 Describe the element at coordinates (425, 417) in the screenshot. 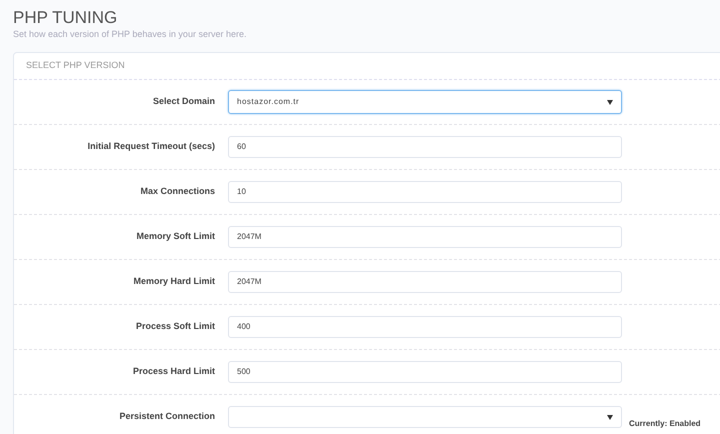

I see `select-dropdown` at that location.